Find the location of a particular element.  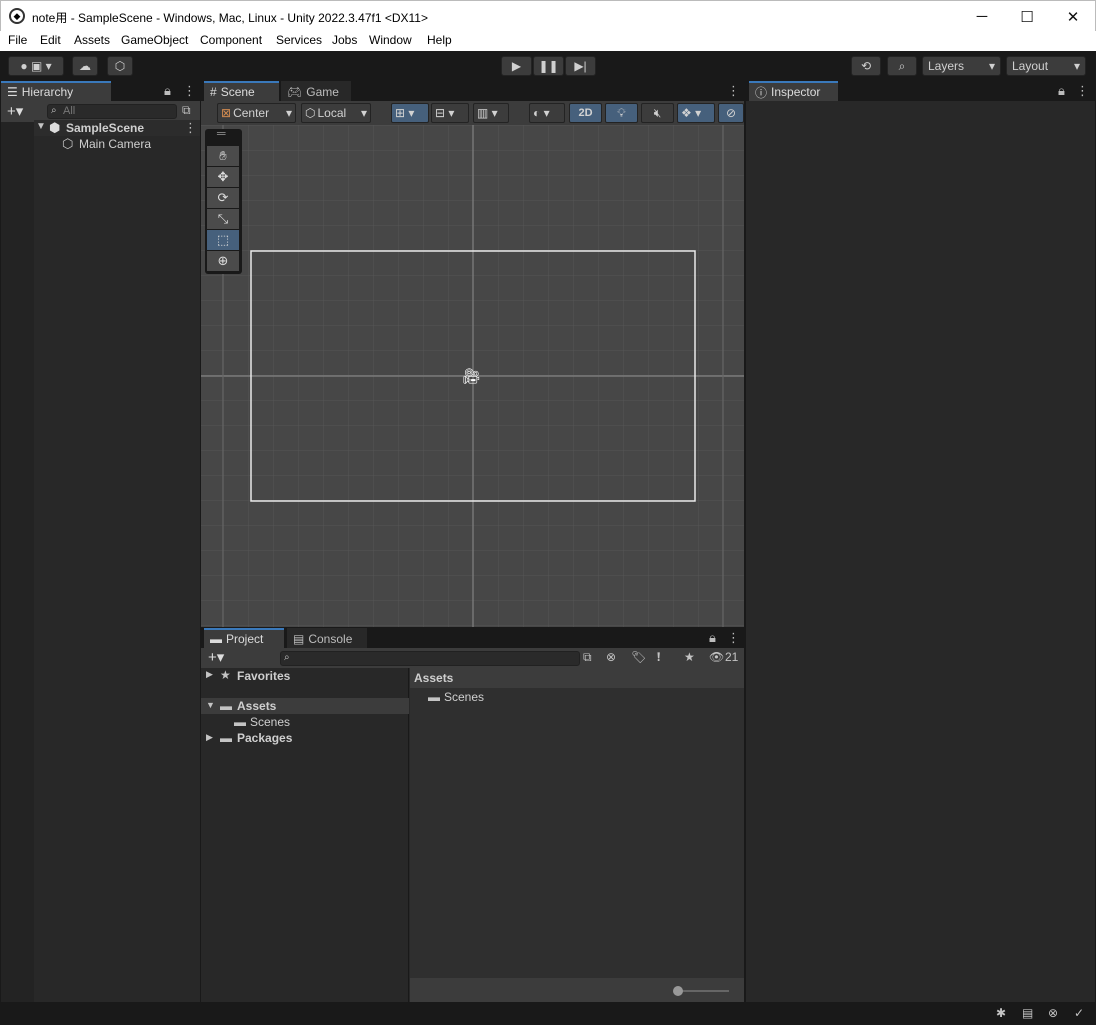

project-content: ▬ Scenes is located at coordinates (577, 833).